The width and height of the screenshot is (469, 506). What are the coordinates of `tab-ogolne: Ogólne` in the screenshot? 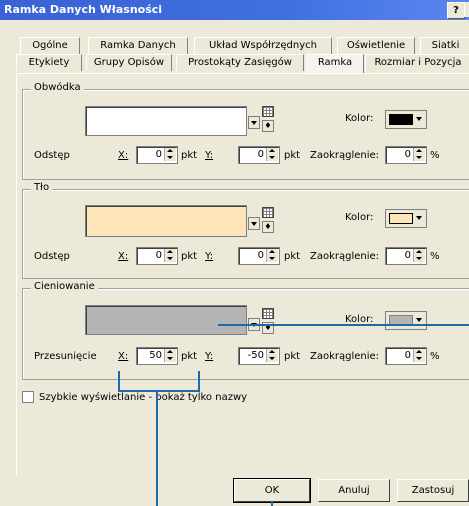 It's located at (50, 45).